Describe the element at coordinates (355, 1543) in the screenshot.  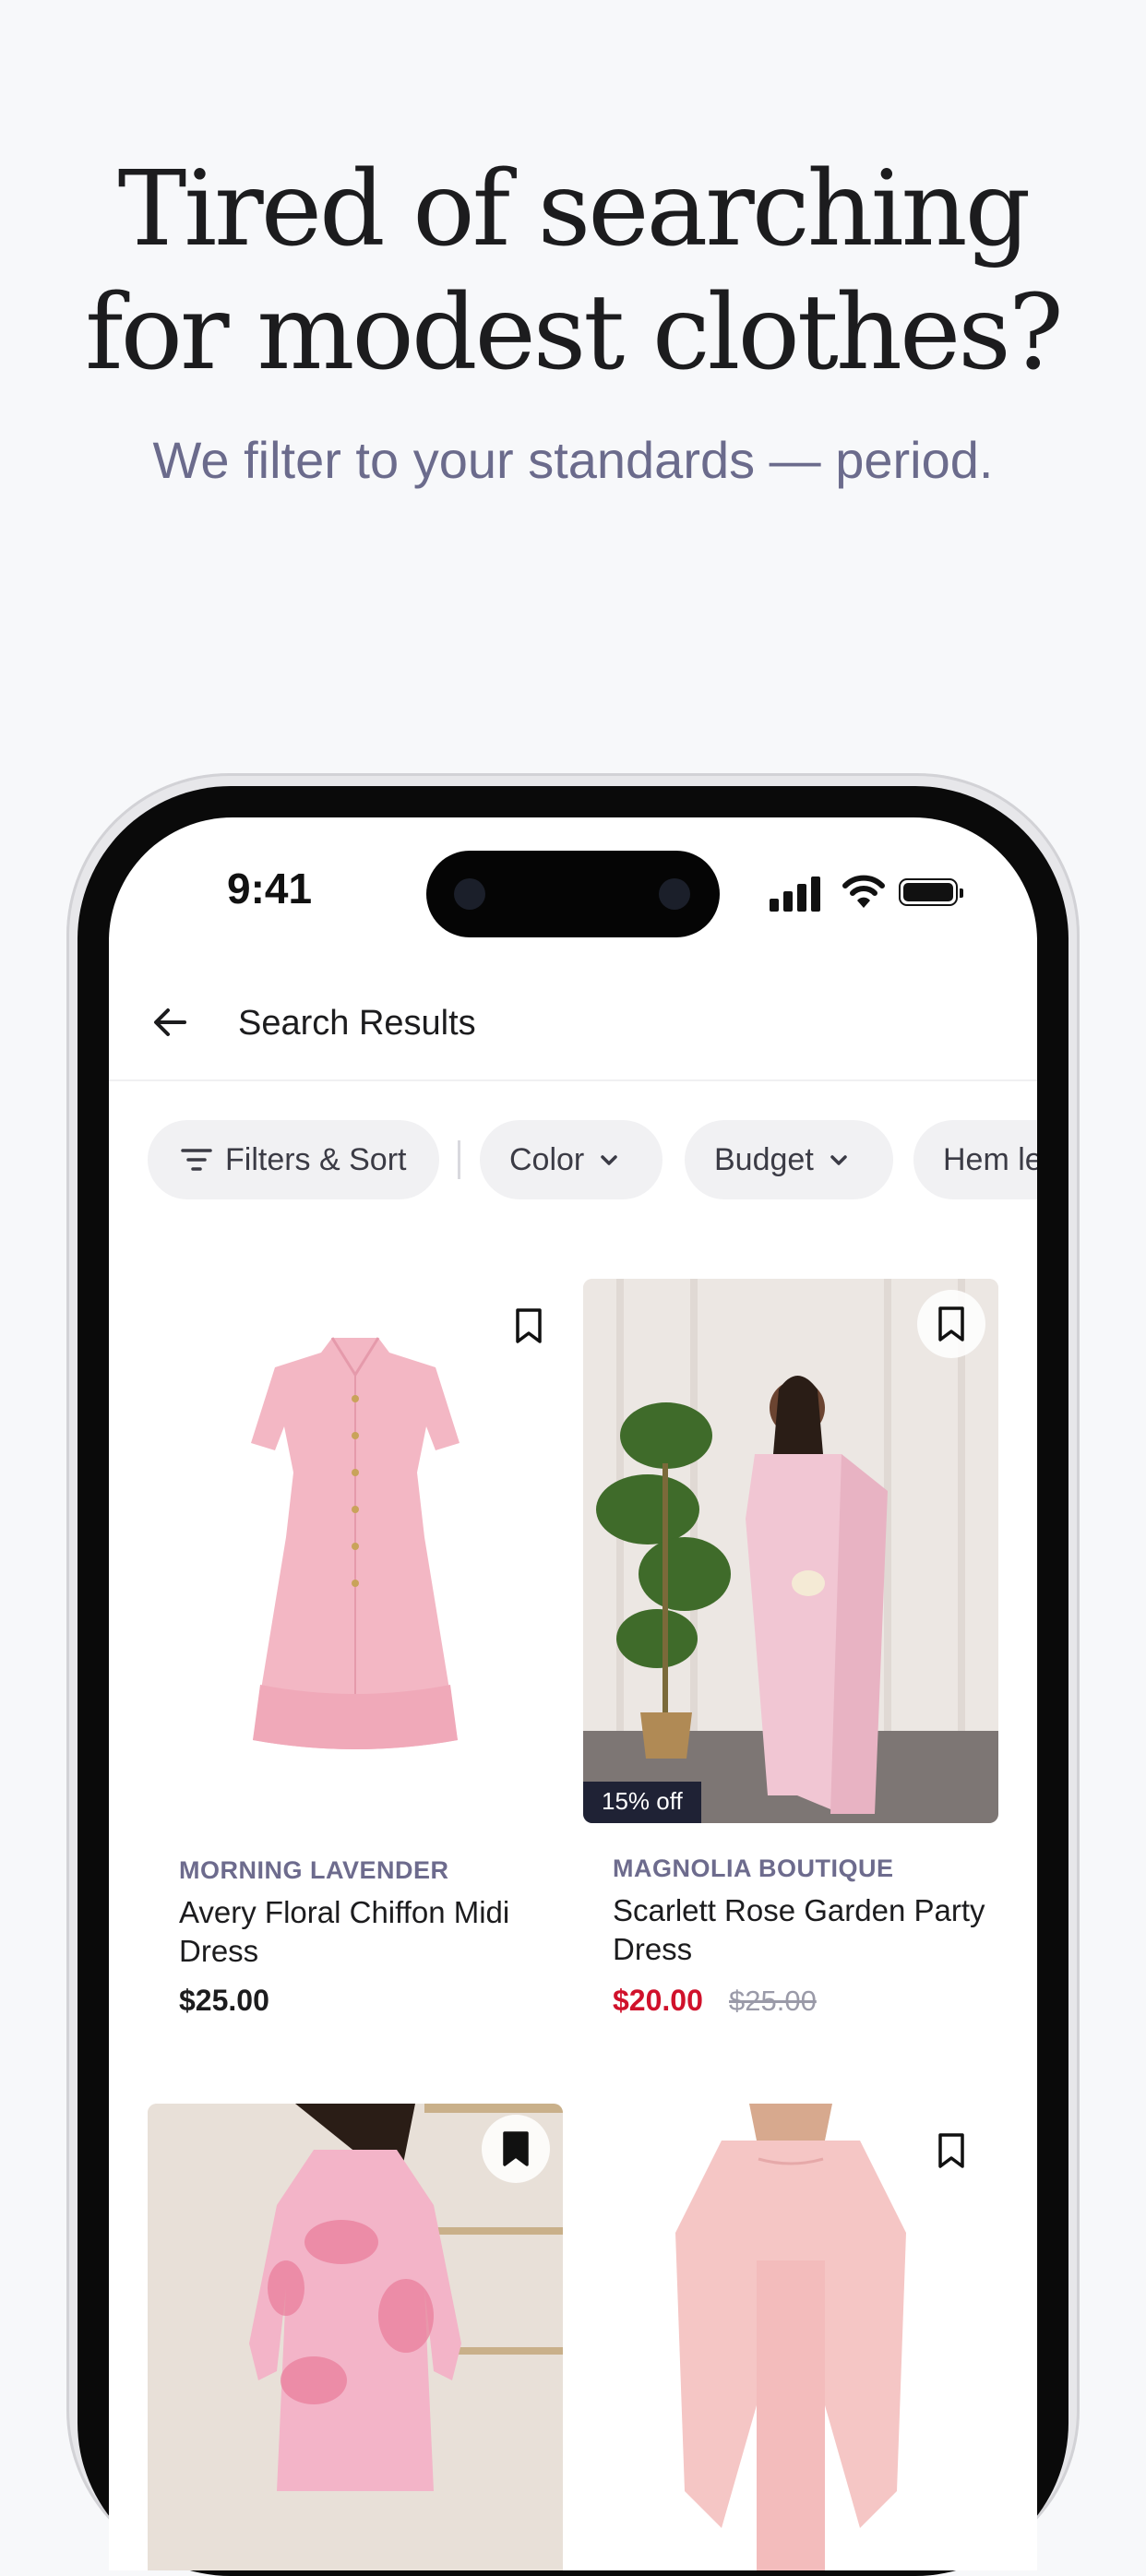
I see `pink-shirt-dress-image` at that location.